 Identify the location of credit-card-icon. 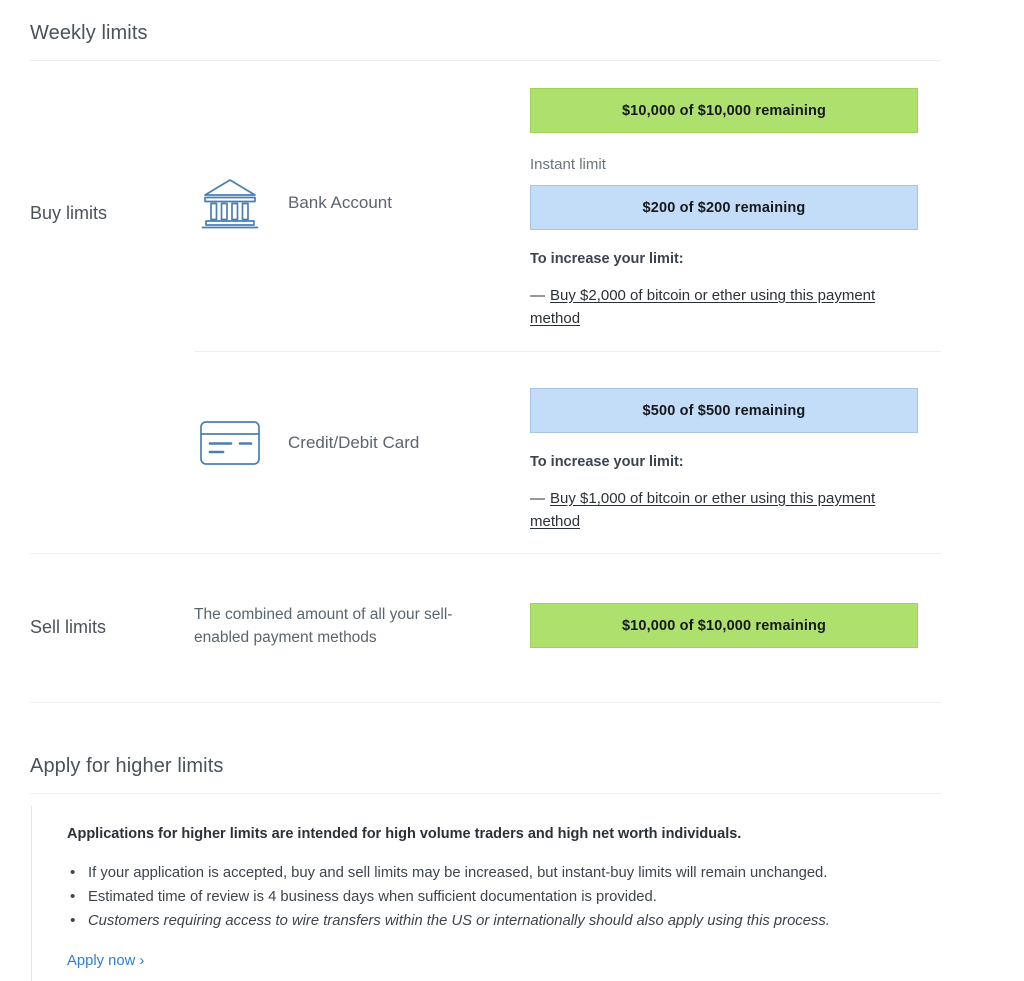
(230, 443).